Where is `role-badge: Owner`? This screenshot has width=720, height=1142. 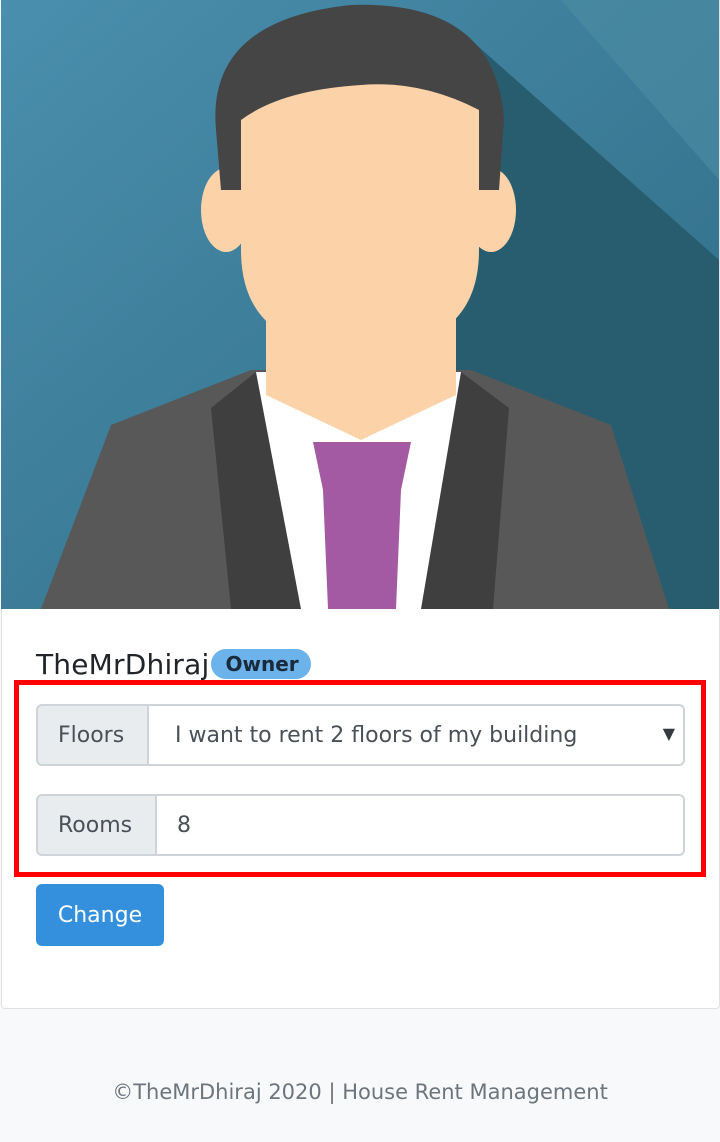
role-badge: Owner is located at coordinates (261, 664).